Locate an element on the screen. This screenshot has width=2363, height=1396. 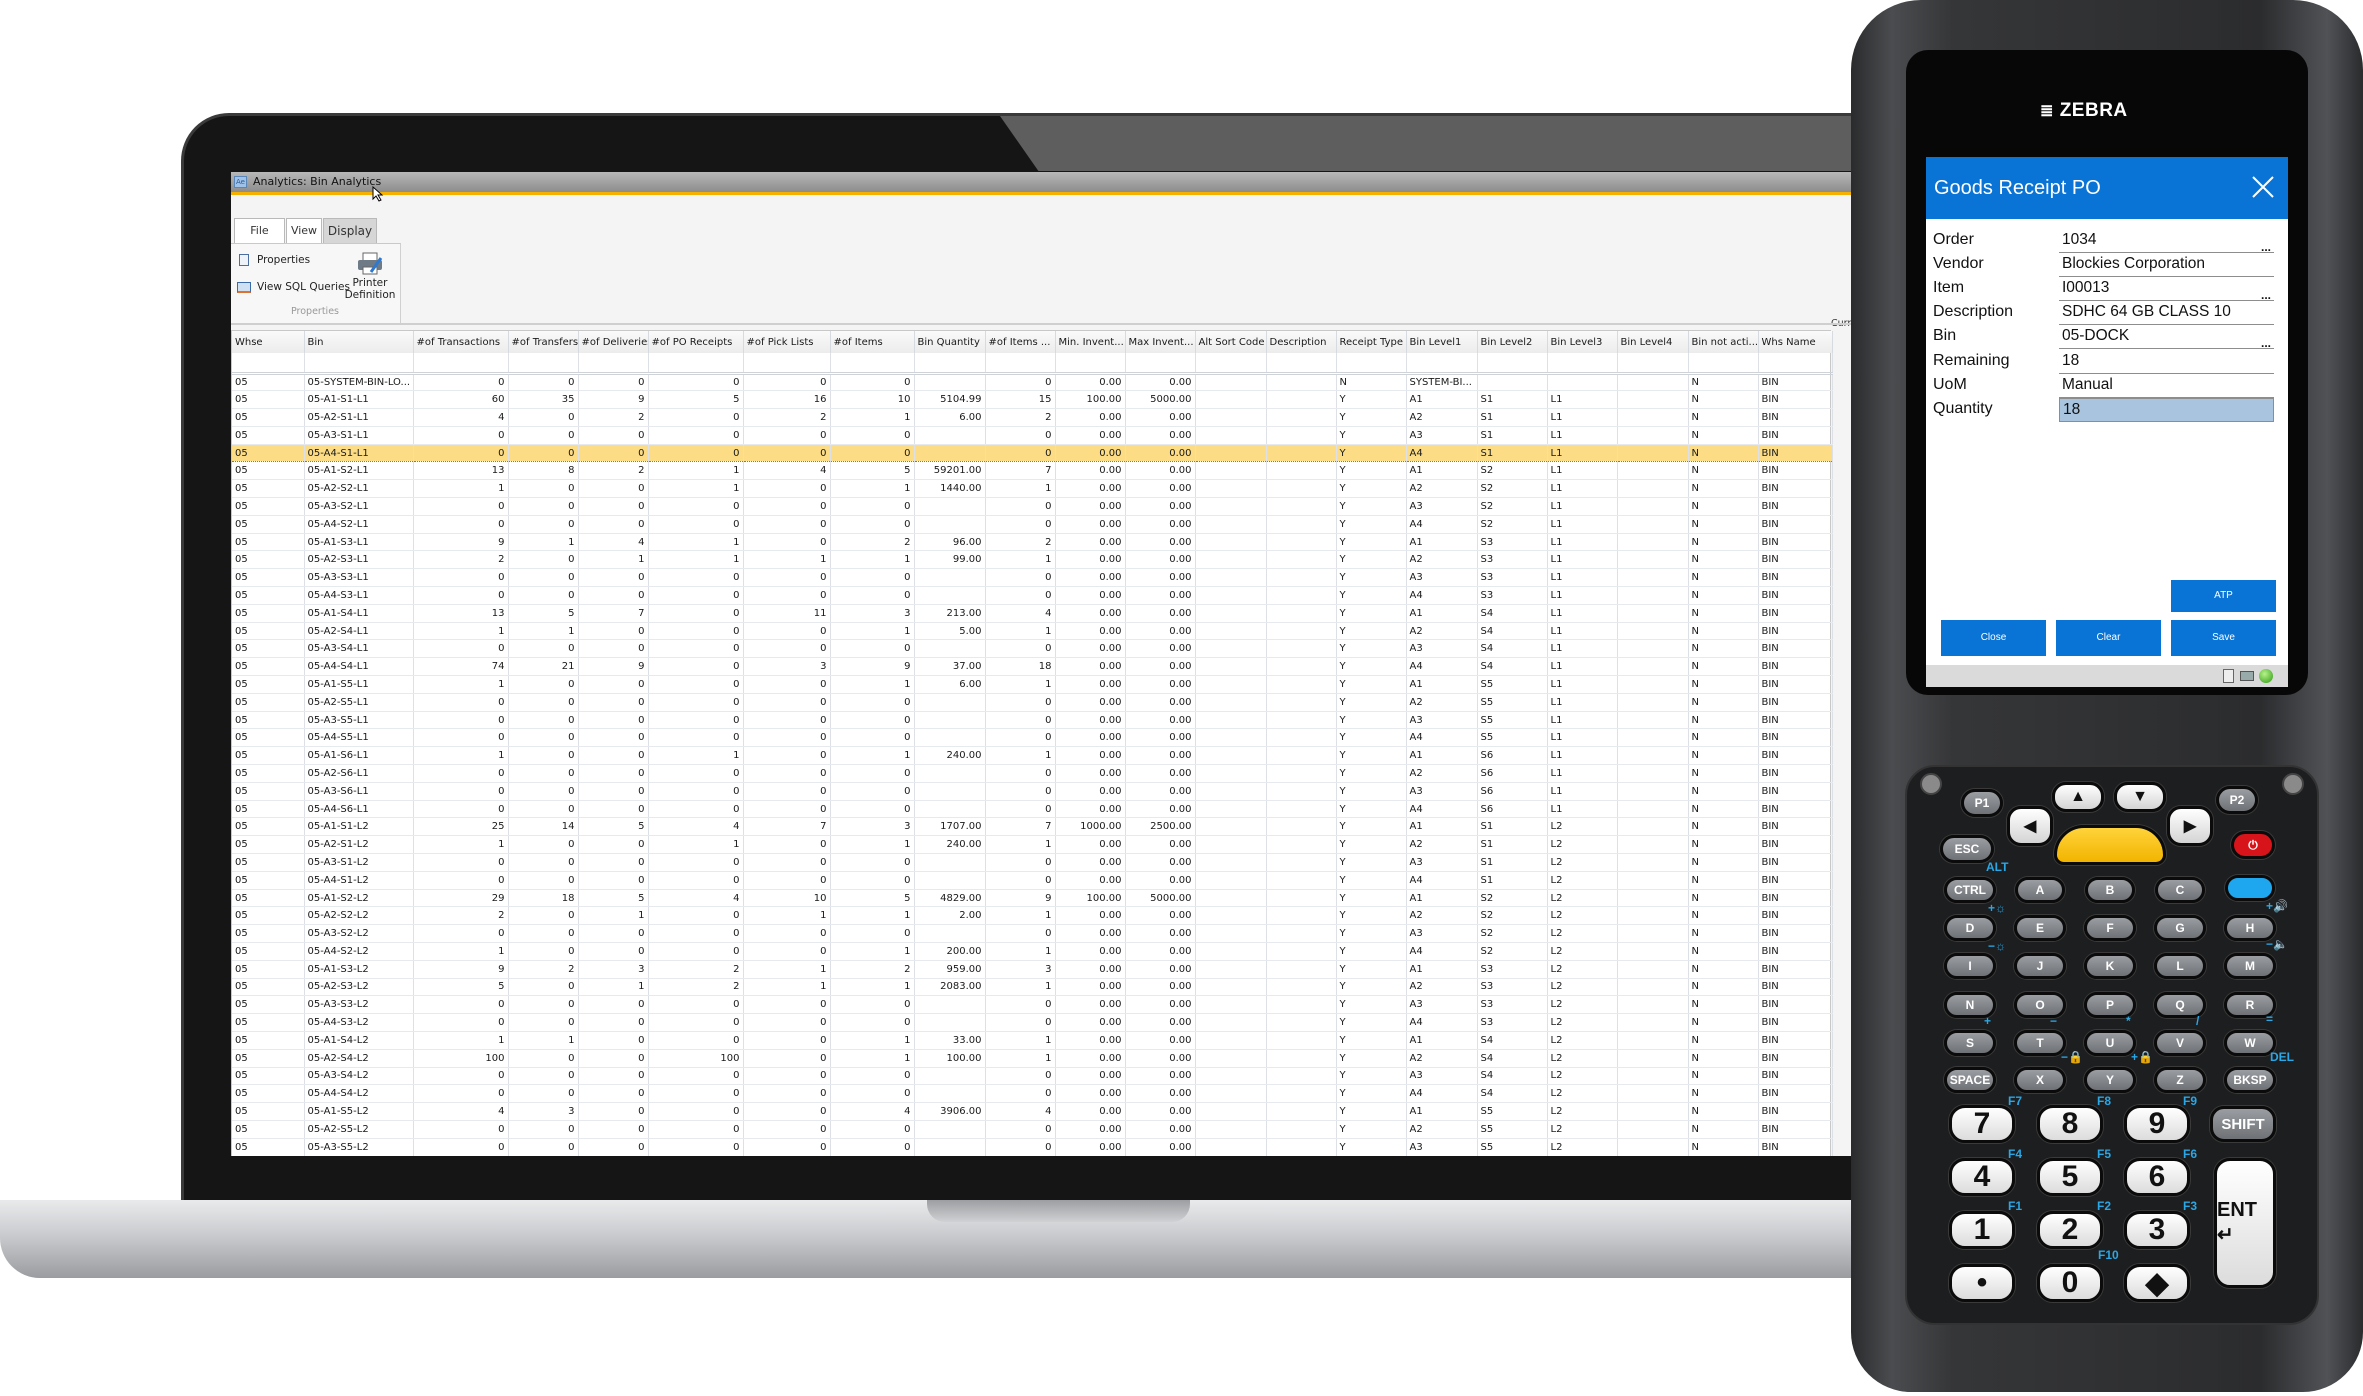
esc-key: ESC is located at coordinates (1967, 849).